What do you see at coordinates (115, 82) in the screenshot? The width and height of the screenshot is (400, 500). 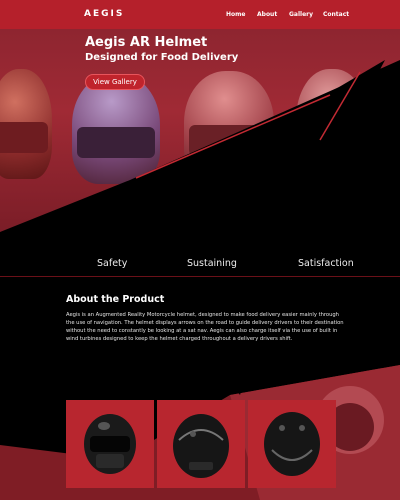 I see `view-gallery-button: View Gallery` at bounding box center [115, 82].